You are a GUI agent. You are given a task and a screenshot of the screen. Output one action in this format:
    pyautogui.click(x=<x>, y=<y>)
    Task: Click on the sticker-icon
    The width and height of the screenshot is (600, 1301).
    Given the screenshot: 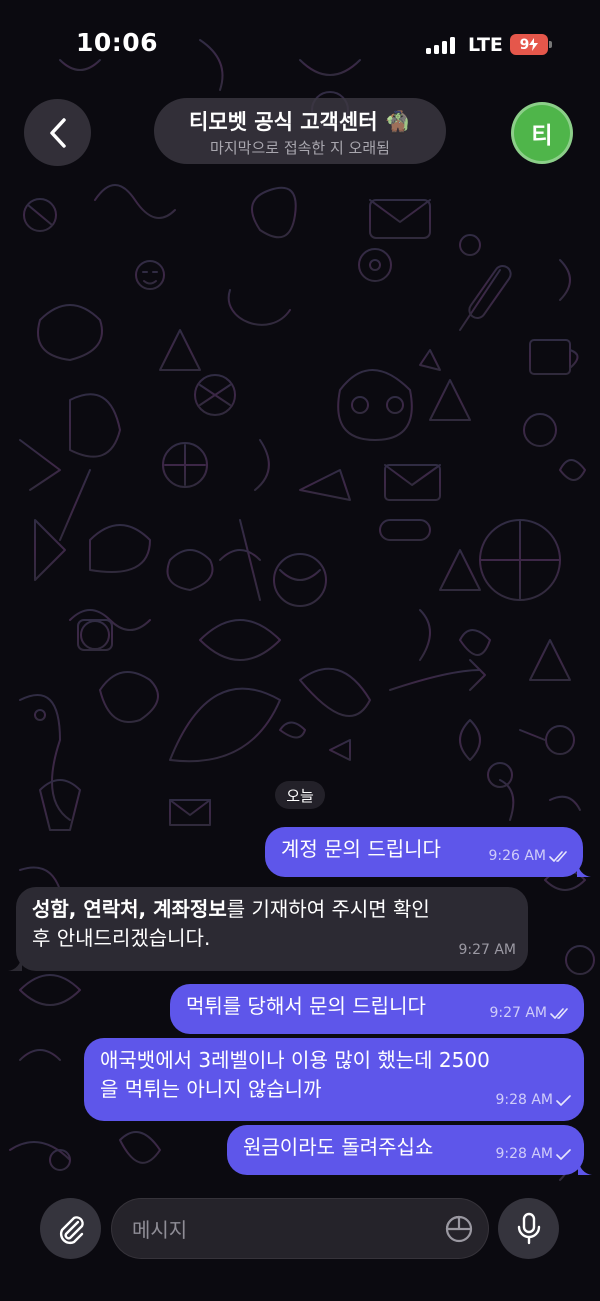 What is the action you would take?
    pyautogui.click(x=459, y=1229)
    